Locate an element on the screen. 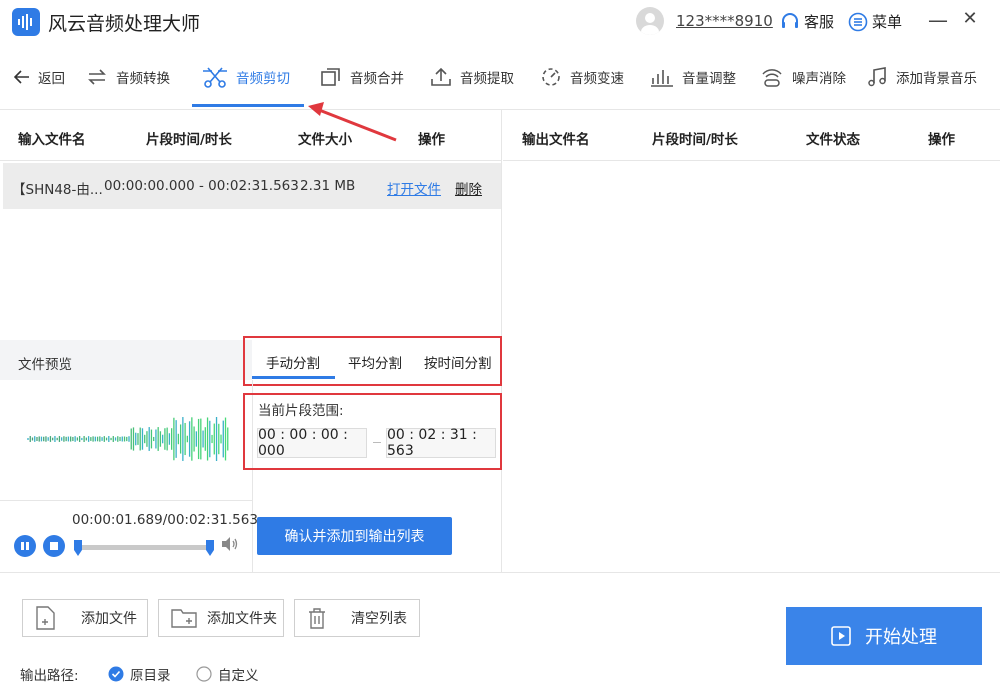  app-title: 风云音频处理大师 is located at coordinates (124, 24).